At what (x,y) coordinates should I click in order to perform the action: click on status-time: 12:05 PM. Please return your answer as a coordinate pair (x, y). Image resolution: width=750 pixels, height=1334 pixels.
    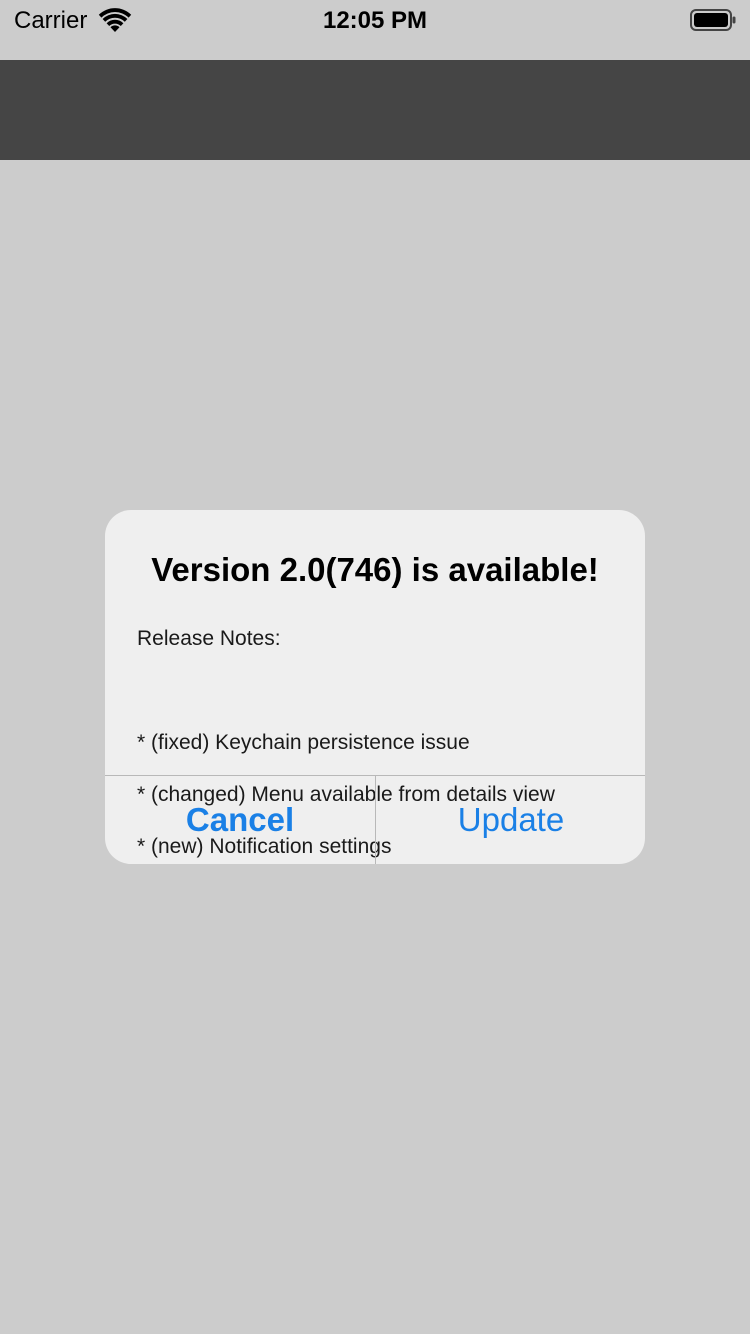
    Looking at the image, I should click on (375, 20).